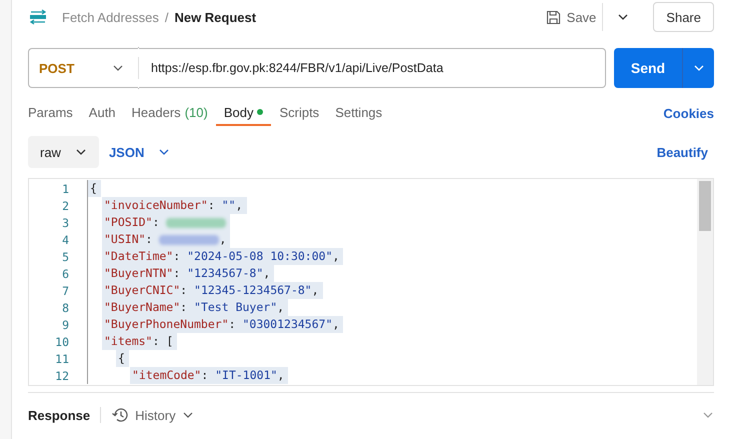 The height and width of the screenshot is (439, 730). I want to click on line-number: 8, so click(65, 307).